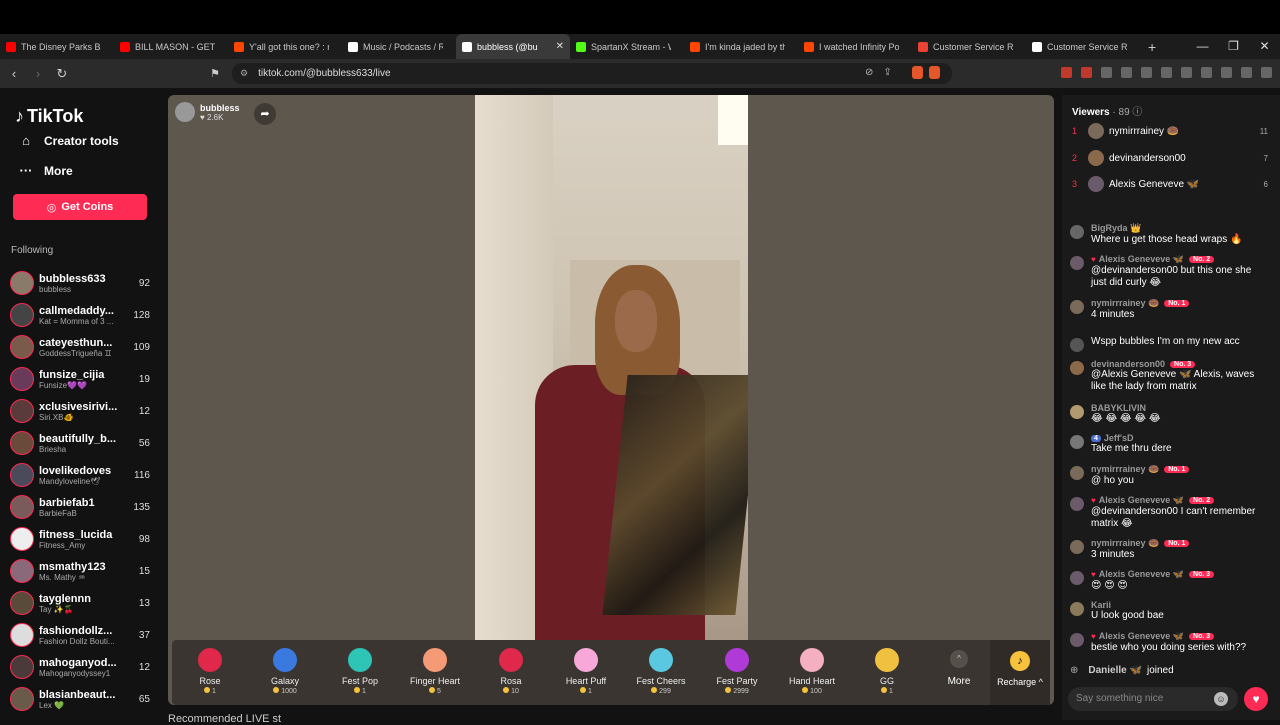 The height and width of the screenshot is (725, 1280). What do you see at coordinates (1153, 699) in the screenshot?
I see `chat-input: Say something nice` at bounding box center [1153, 699].